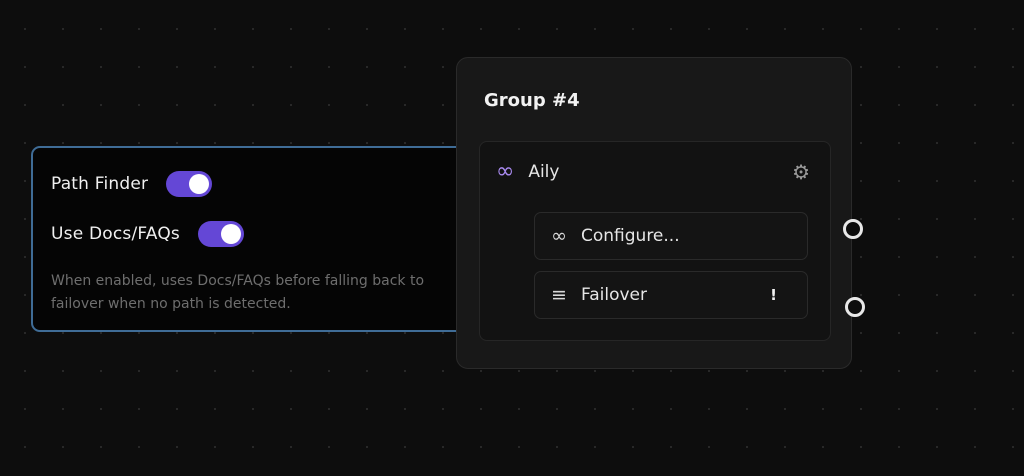 The height and width of the screenshot is (476, 1024). I want to click on use-docs-label: Use Docs/FAQs, so click(115, 234).